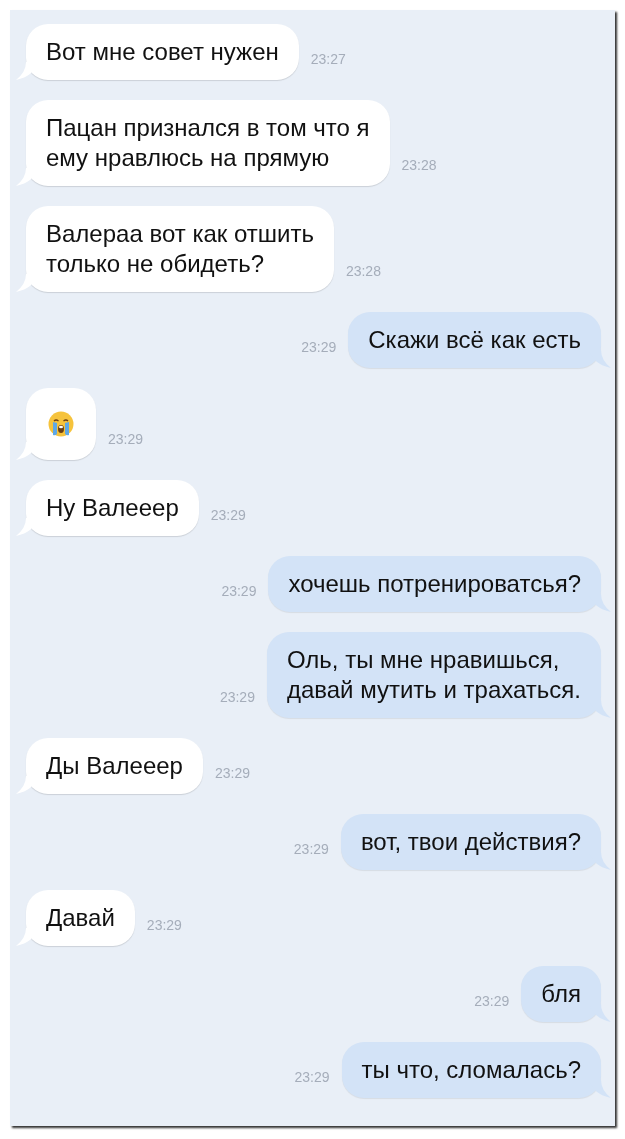 The image size is (625, 1139). Describe the element at coordinates (61, 424) in the screenshot. I see `crying-face-icon` at that location.